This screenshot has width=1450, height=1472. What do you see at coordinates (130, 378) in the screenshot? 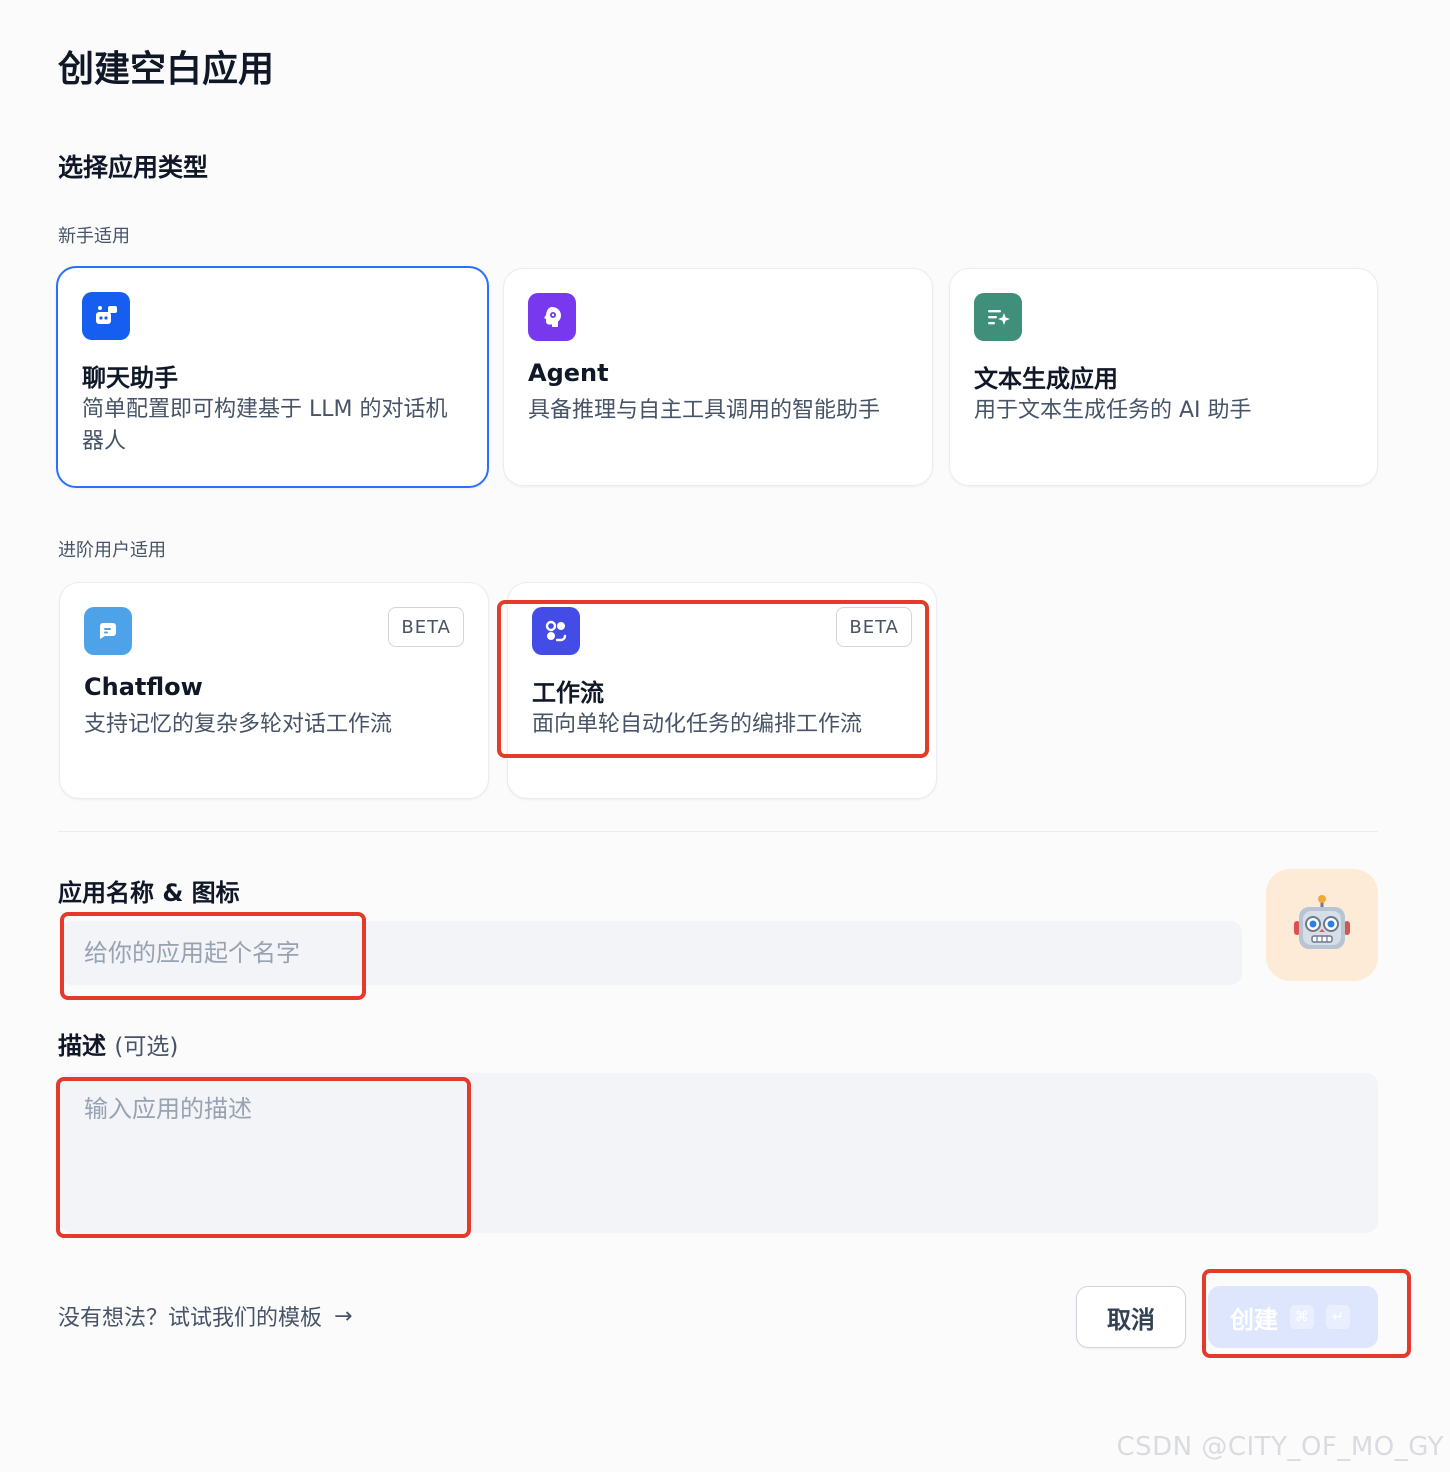
I see `card-title: 聊天助手` at bounding box center [130, 378].